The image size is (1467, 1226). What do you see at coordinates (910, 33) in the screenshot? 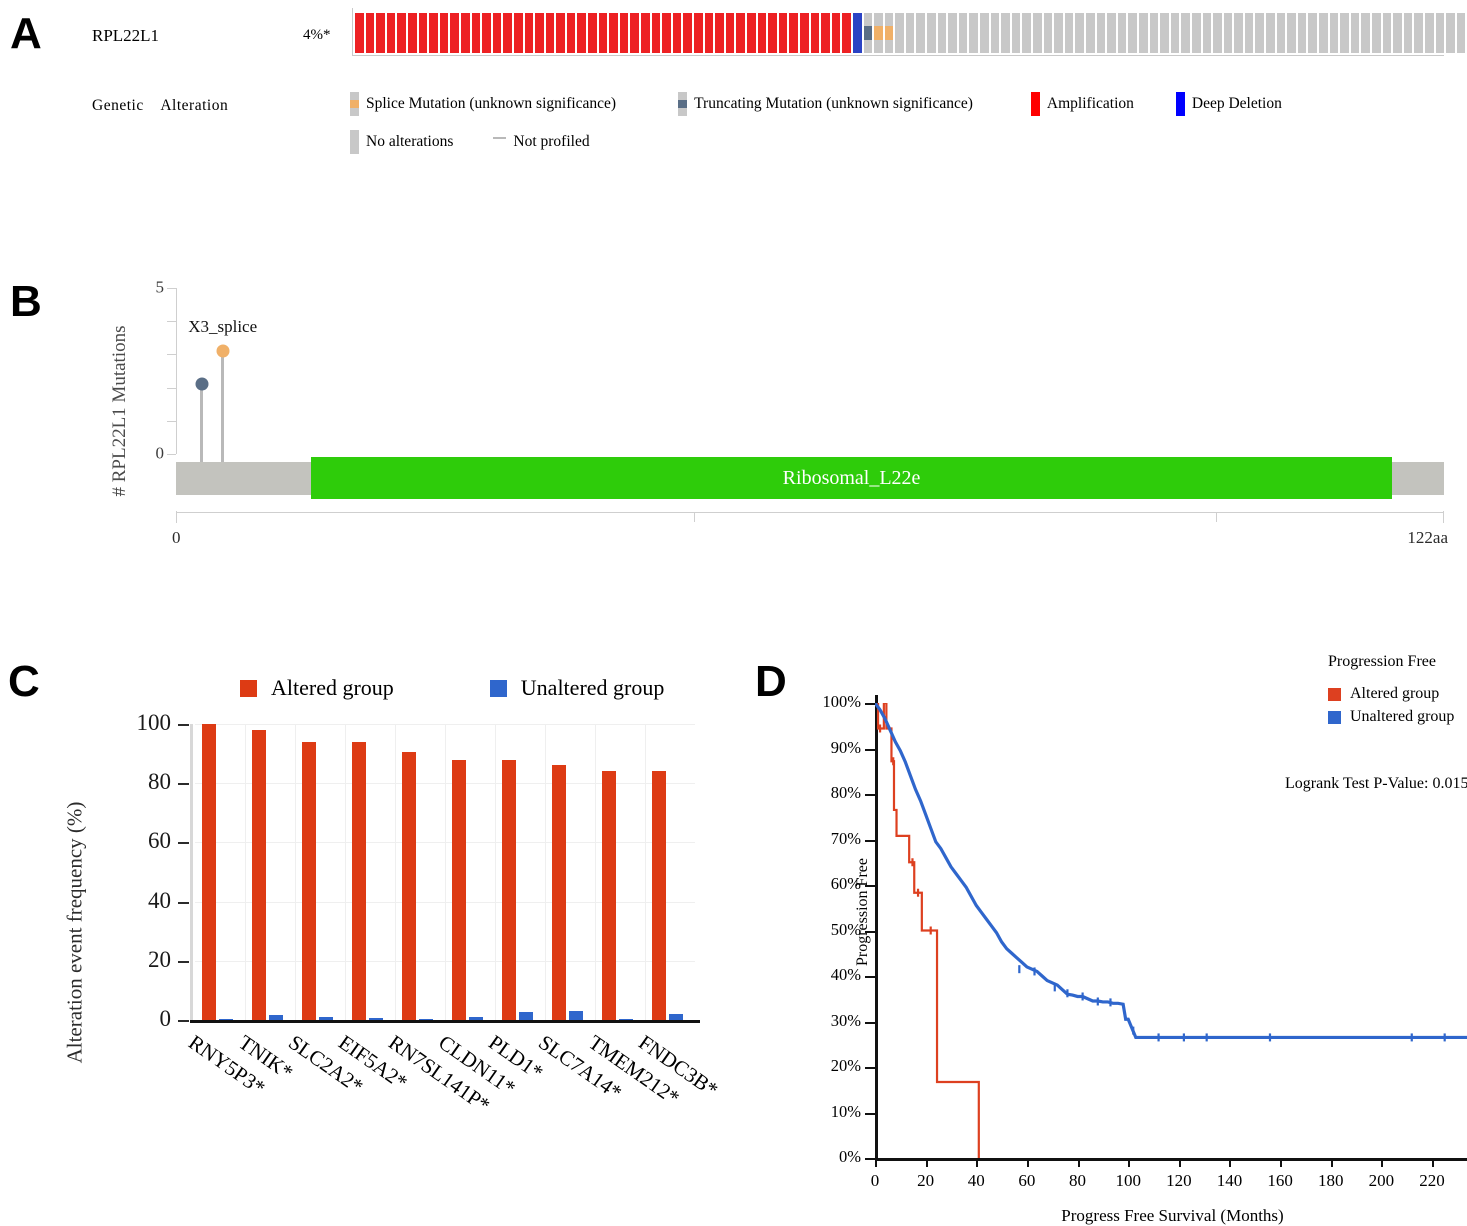
I see `oncoprint-sample-track` at bounding box center [910, 33].